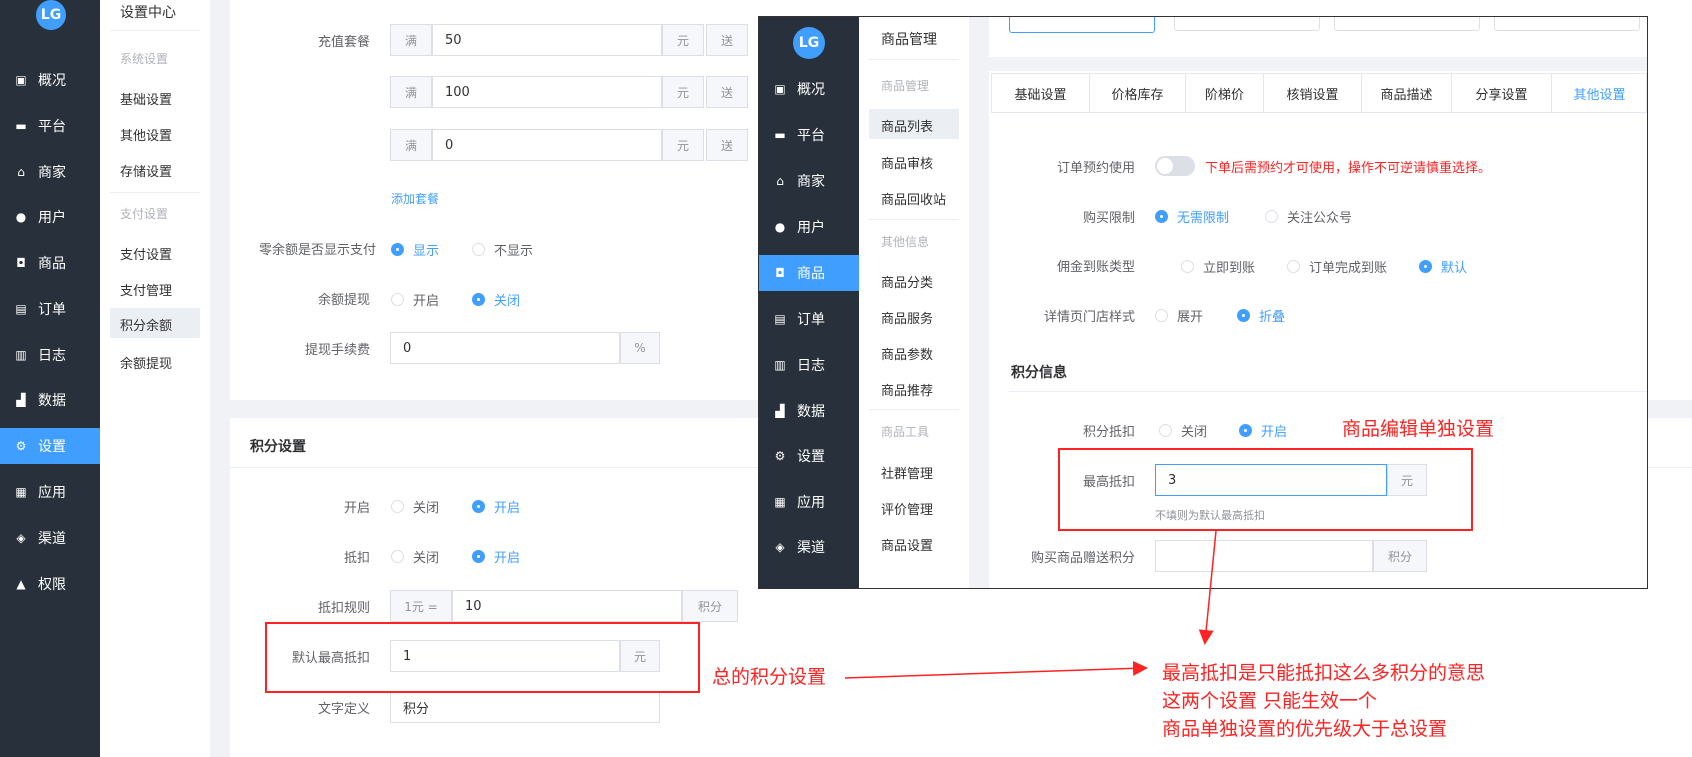  What do you see at coordinates (1207, 587) in the screenshot?
I see `arrow-overlay-to-explain` at bounding box center [1207, 587].